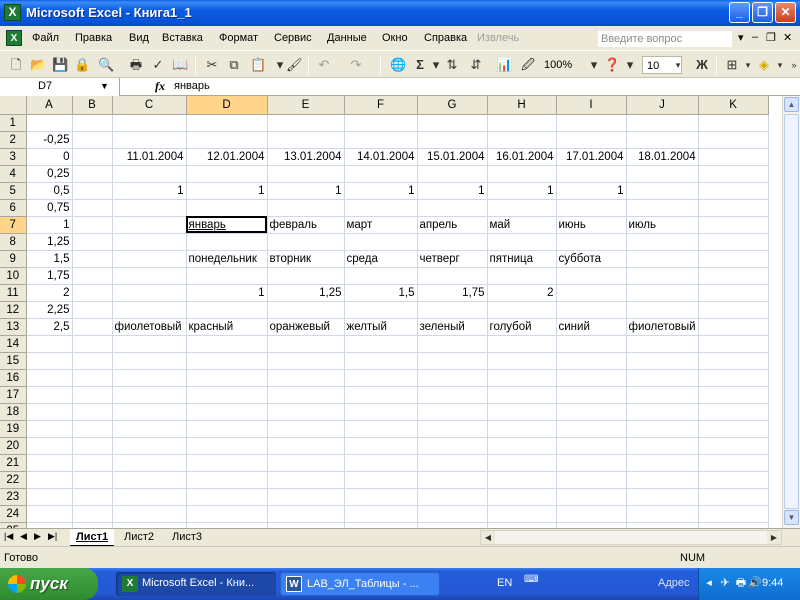 The image size is (800, 600). What do you see at coordinates (522, 327) in the screenshot?
I see `cell-h13: голубой` at bounding box center [522, 327].